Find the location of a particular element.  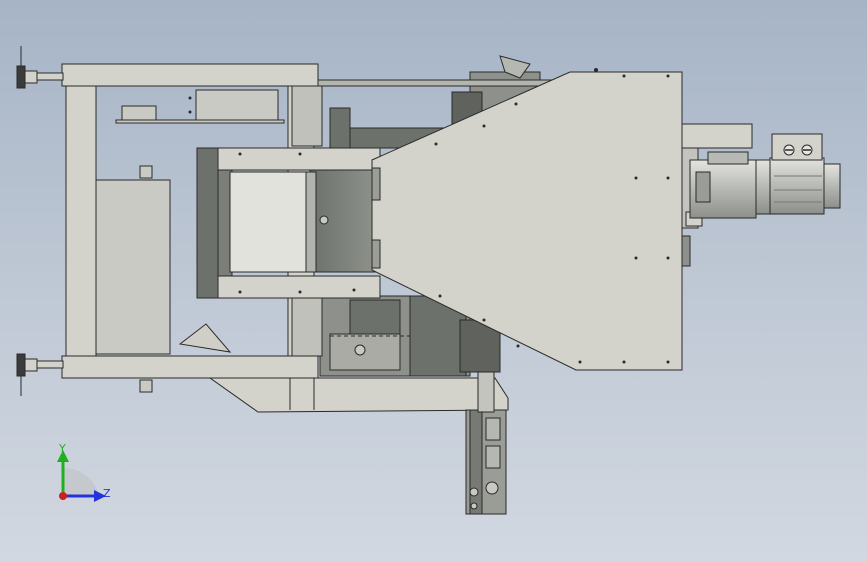

feed-chamber is located at coordinates (279, 222).